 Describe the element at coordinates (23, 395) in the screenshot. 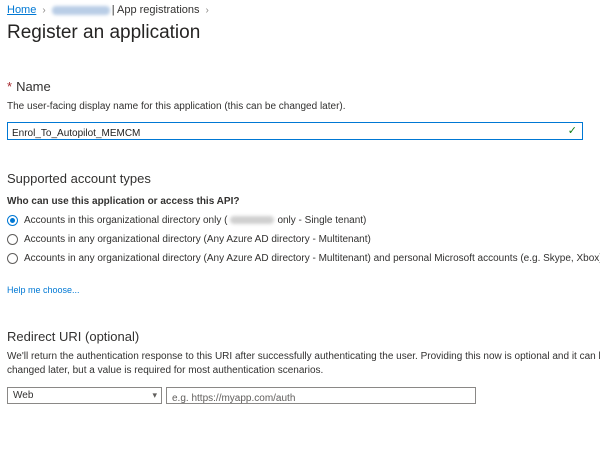

I see `platform-selected-value: Web` at that location.